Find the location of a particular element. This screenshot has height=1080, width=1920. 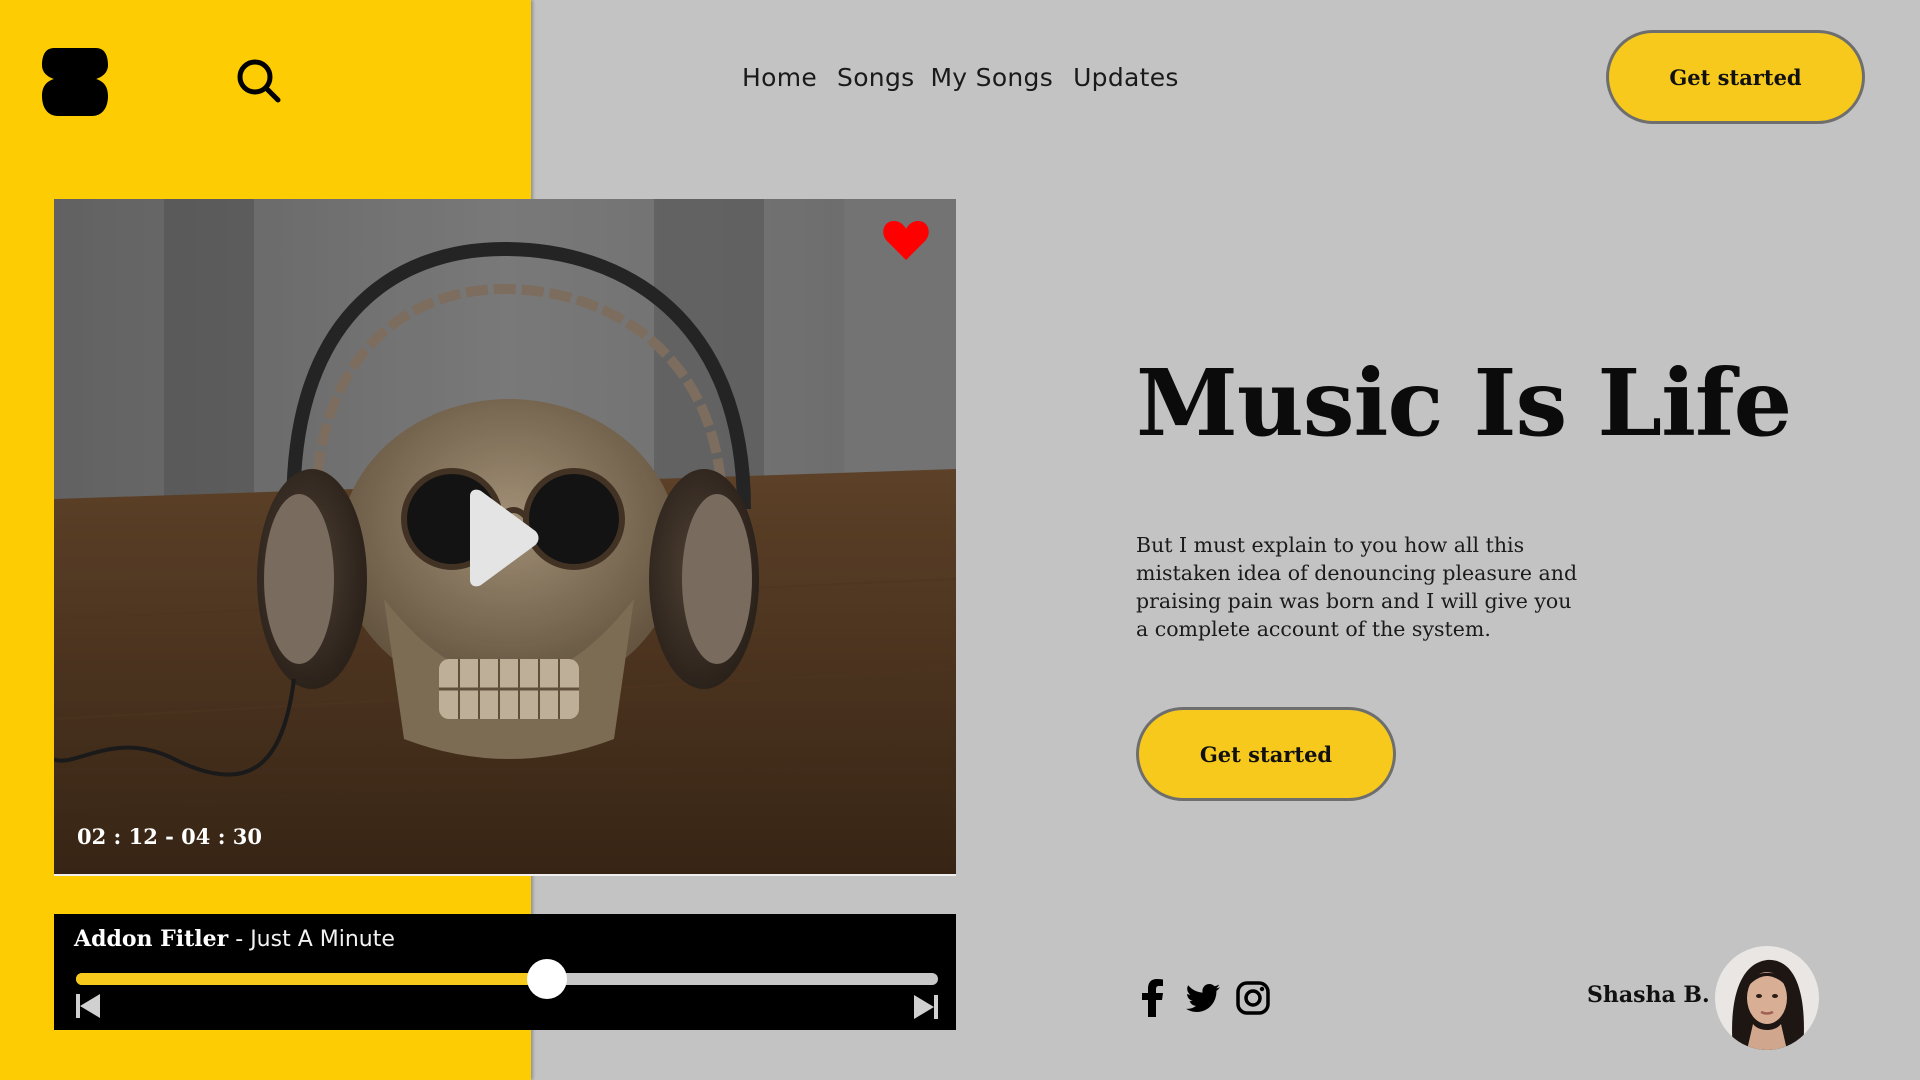

get-started-hero-button: Get started is located at coordinates (1266, 754).